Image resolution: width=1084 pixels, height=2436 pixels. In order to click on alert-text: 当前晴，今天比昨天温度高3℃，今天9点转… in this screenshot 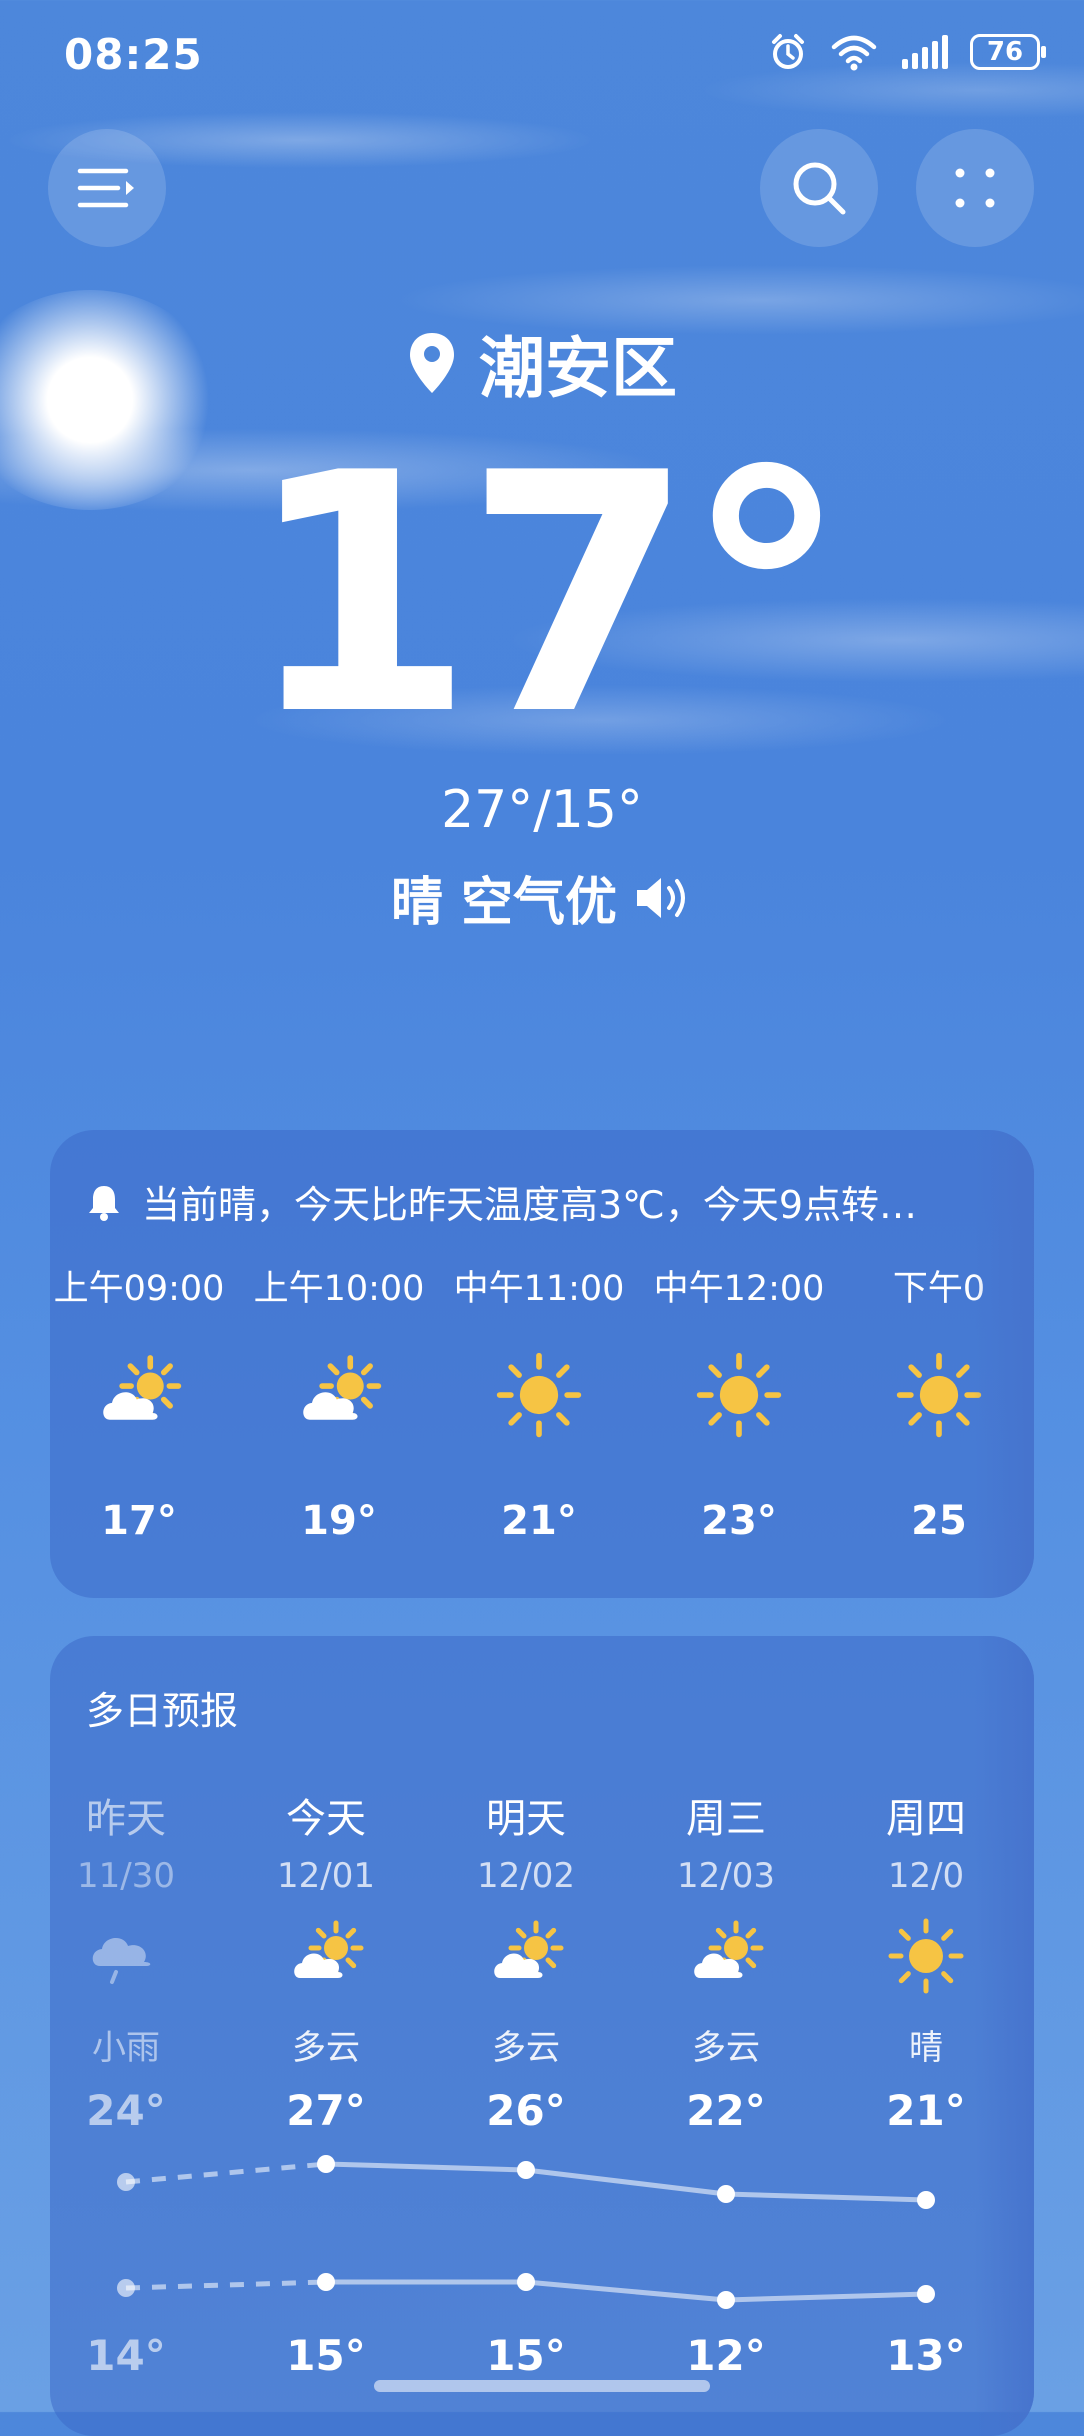, I will do `click(530, 1205)`.